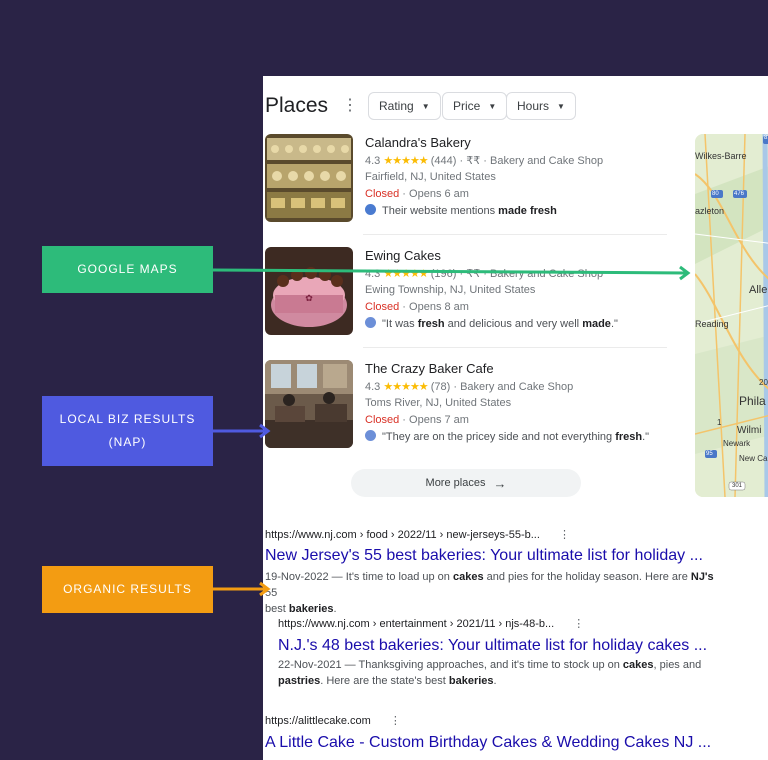  I want to click on local-biz-arrow, so click(242, 431).